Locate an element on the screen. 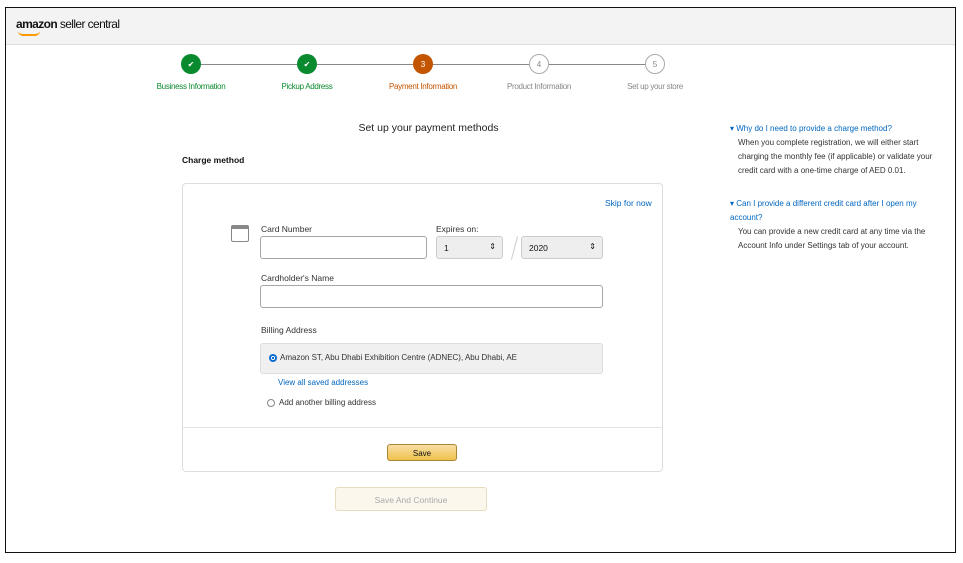  logo-brand: amazon is located at coordinates (37, 24).